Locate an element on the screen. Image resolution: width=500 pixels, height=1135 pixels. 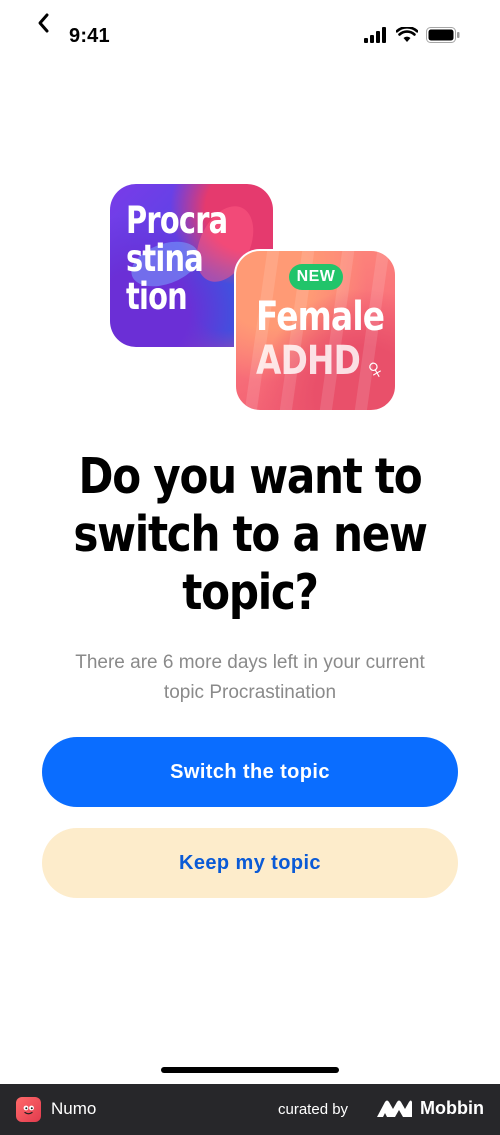
app-name: Numo is located at coordinates (74, 1108).